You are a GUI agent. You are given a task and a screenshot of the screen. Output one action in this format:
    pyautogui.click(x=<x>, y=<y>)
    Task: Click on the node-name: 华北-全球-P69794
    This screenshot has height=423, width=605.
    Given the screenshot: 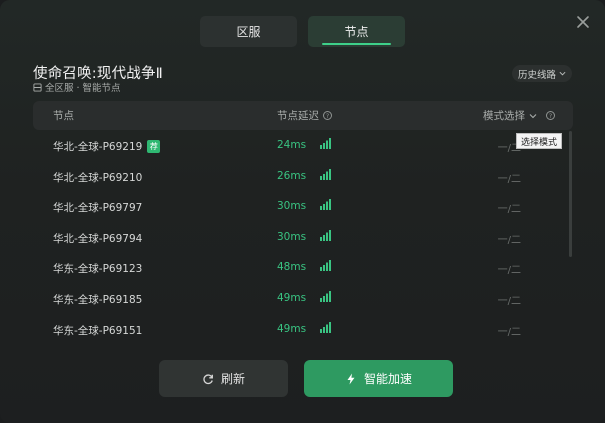 What is the action you would take?
    pyautogui.click(x=97, y=238)
    